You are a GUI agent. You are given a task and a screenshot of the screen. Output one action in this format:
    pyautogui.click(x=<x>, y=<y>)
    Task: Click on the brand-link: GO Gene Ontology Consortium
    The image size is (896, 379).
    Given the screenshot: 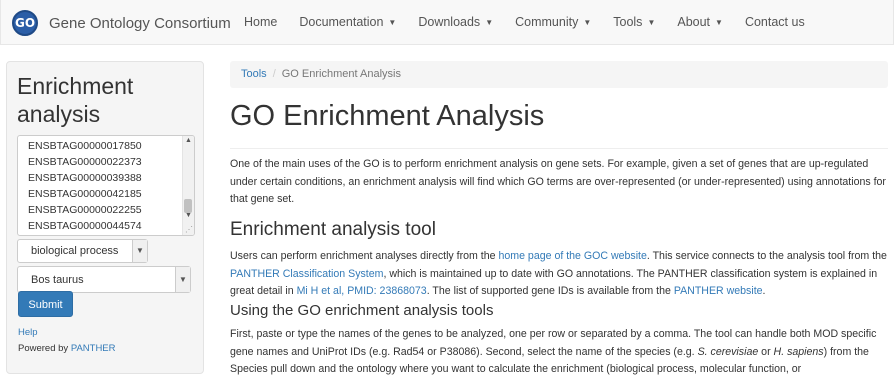 What is the action you would take?
    pyautogui.click(x=121, y=23)
    